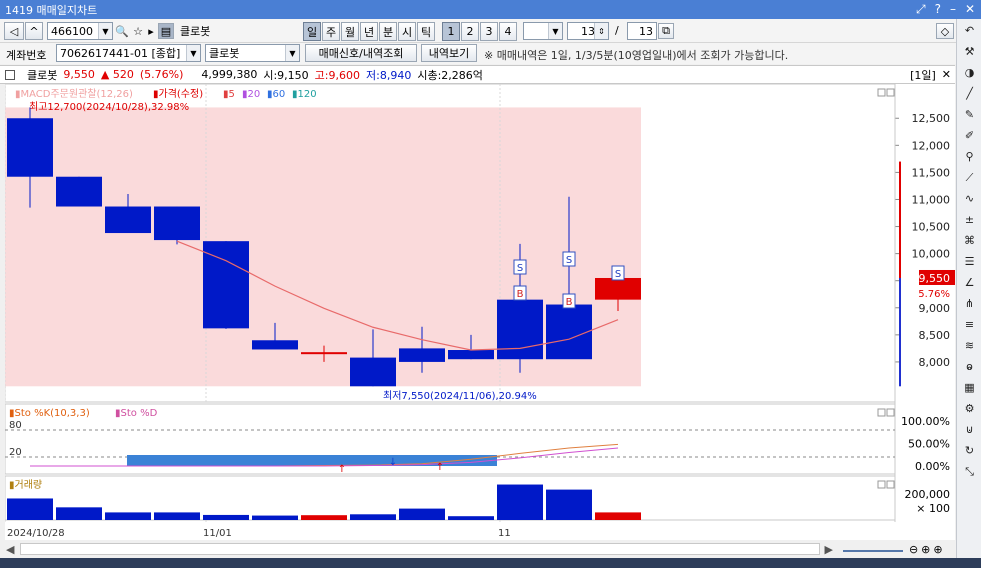 The image size is (981, 568). Describe the element at coordinates (969, 261) in the screenshot. I see `fib-icon: ☰` at that location.